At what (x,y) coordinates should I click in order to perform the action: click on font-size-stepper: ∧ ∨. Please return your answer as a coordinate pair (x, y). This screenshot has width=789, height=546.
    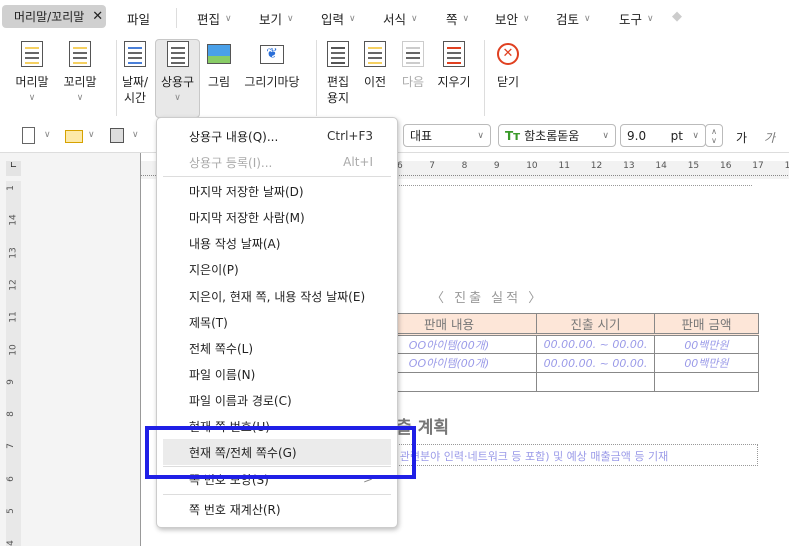
    Looking at the image, I should click on (714, 135).